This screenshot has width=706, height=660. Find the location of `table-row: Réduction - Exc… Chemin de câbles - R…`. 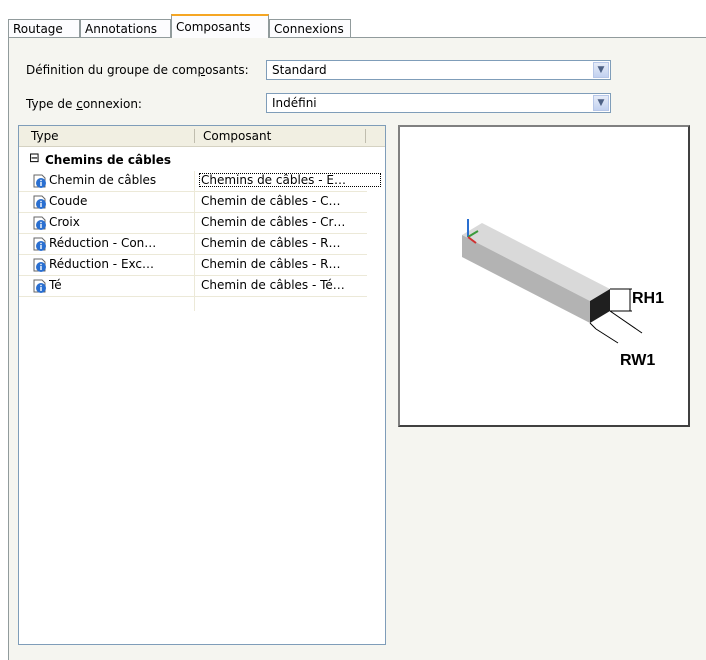

table-row: Réduction - Exc… Chemin de câbles - R… is located at coordinates (202, 265).